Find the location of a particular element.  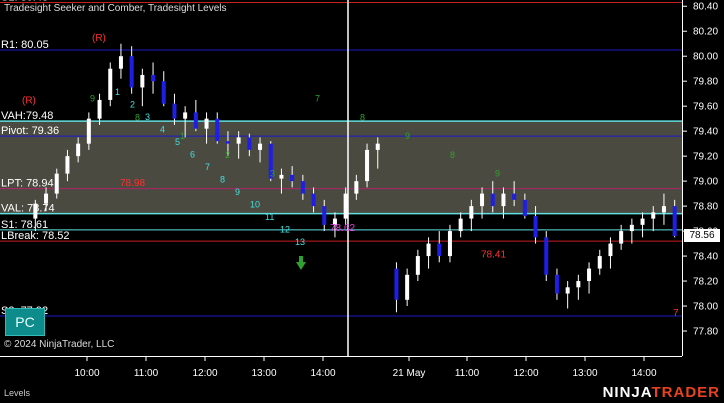

seeker-count: 9 is located at coordinates (237, 192).